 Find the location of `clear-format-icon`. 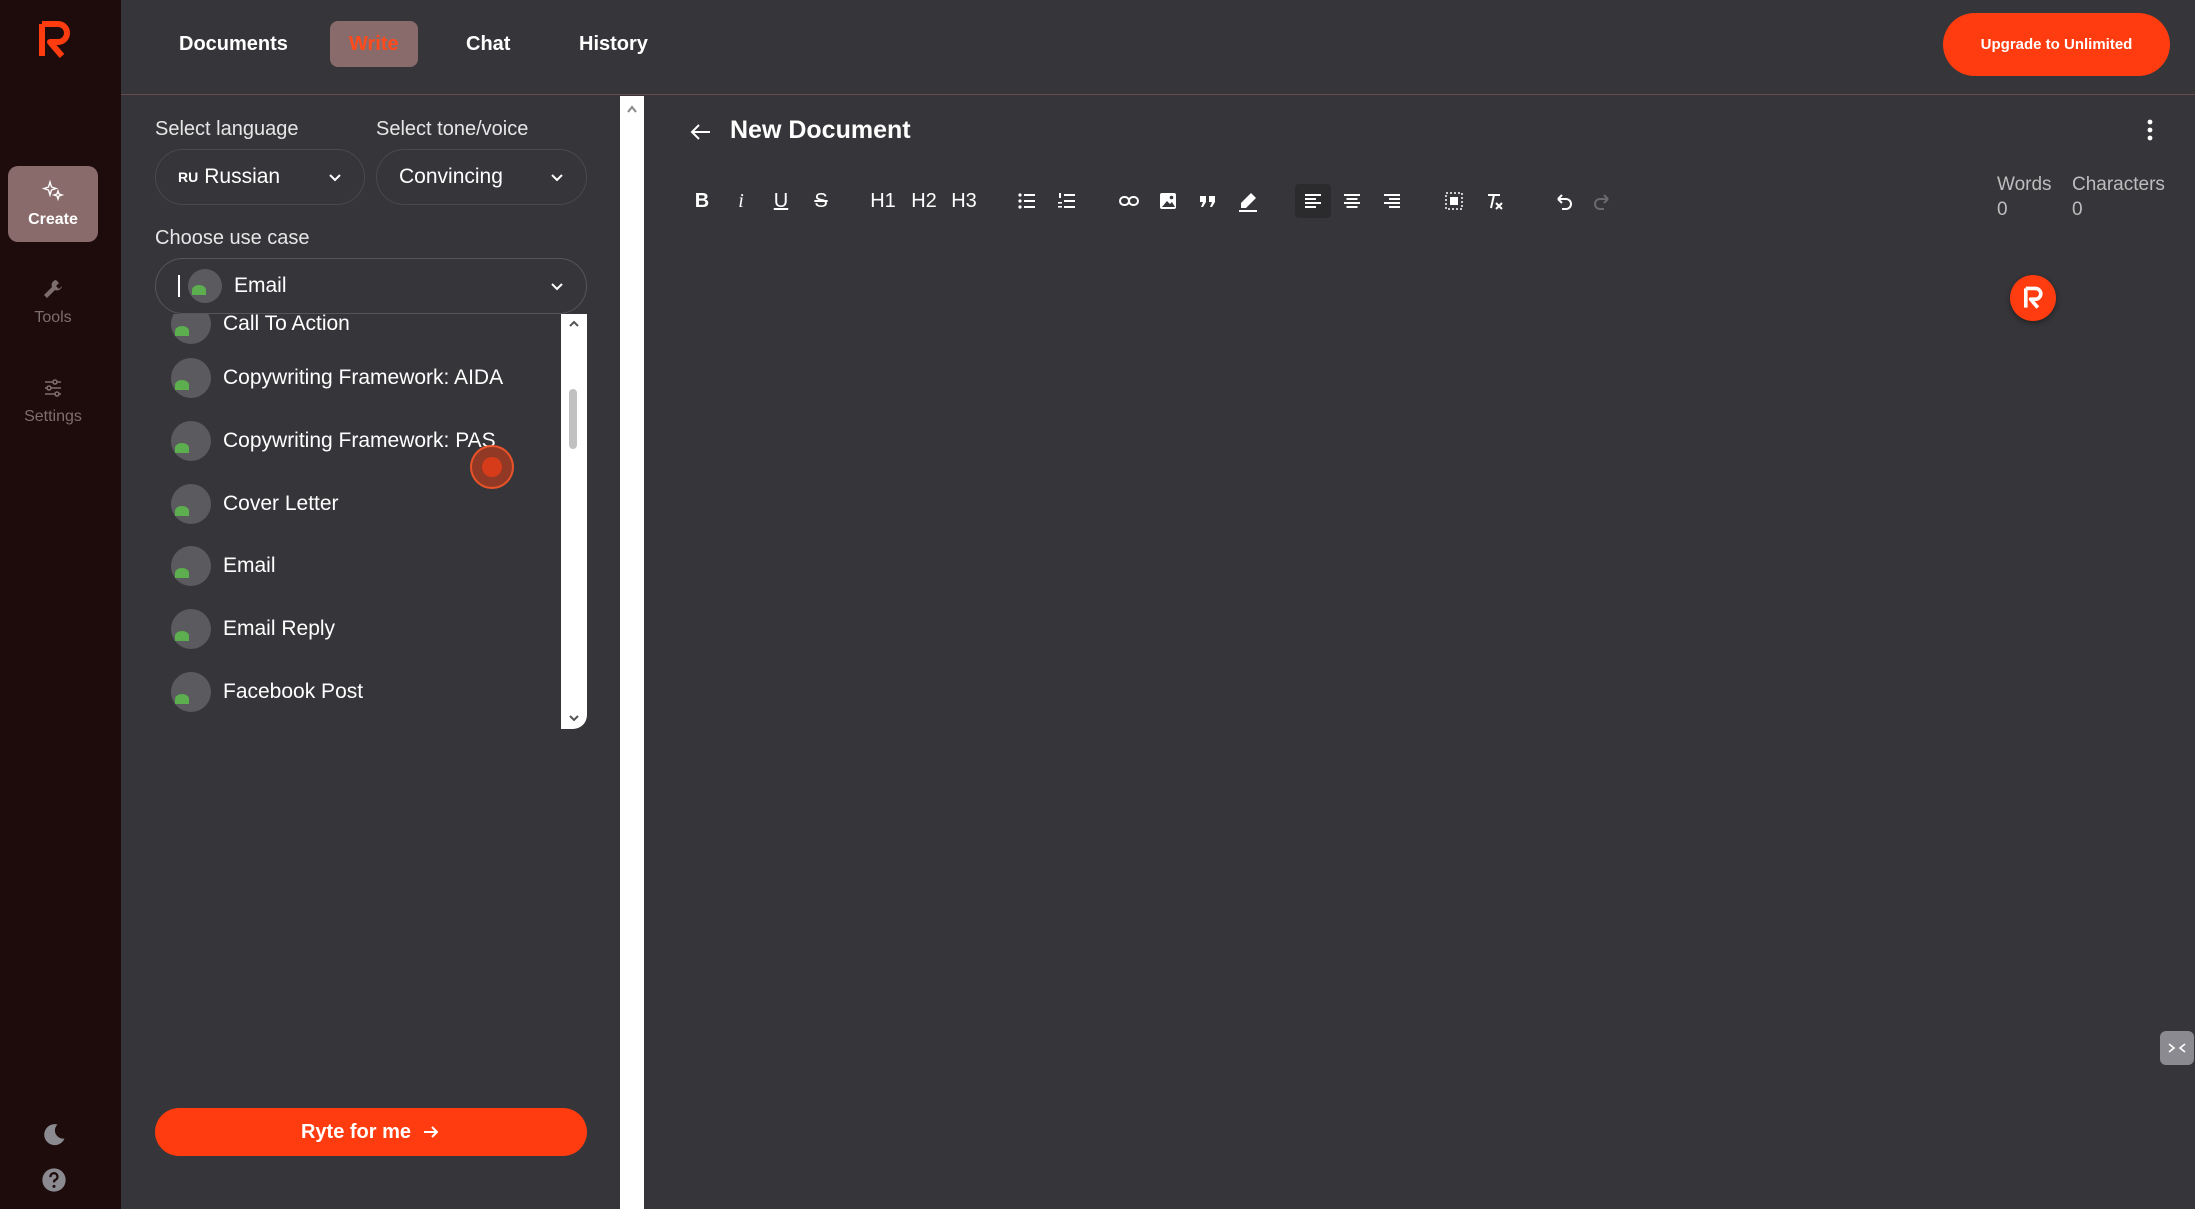

clear-format-icon is located at coordinates (1495, 202).